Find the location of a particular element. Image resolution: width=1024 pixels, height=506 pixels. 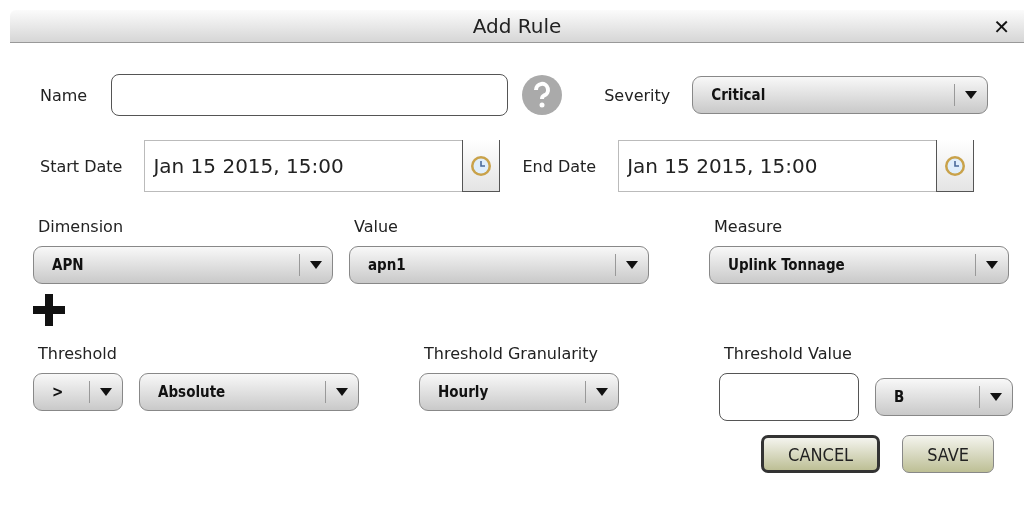

dropdown: Uplink Tonnage is located at coordinates (859, 265).